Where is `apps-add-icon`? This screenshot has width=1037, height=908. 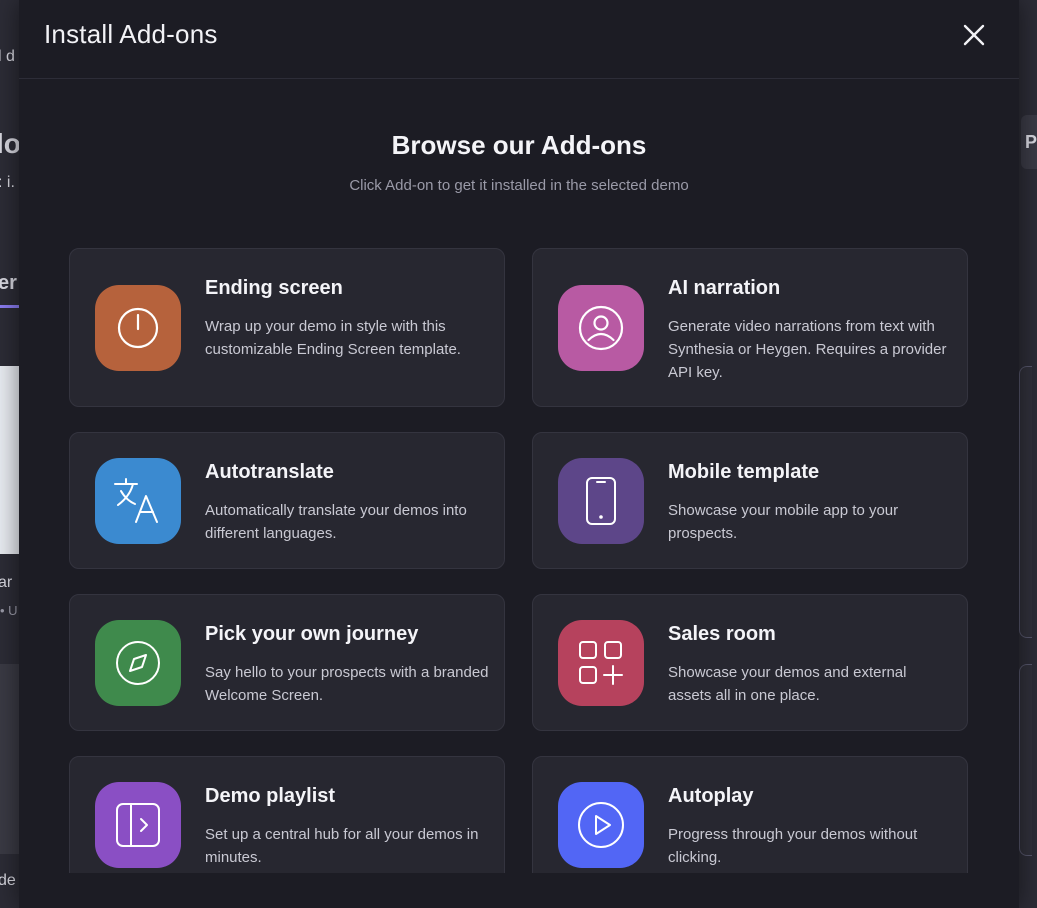 apps-add-icon is located at coordinates (601, 663).